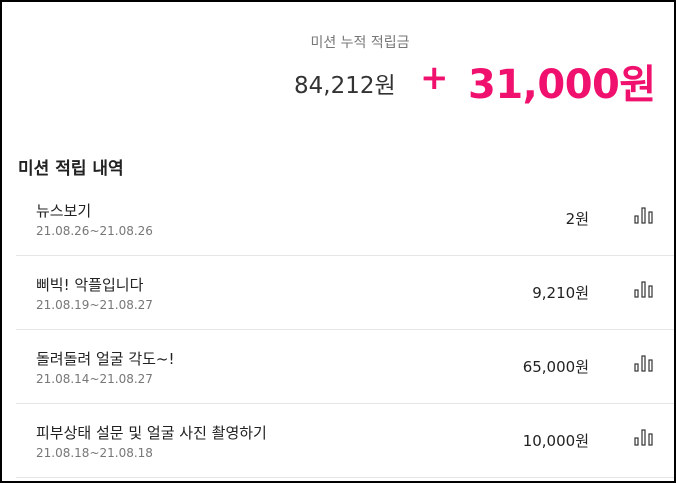 Image resolution: width=676 pixels, height=483 pixels. I want to click on section-title: 미션 적립 내역, so click(71, 169).